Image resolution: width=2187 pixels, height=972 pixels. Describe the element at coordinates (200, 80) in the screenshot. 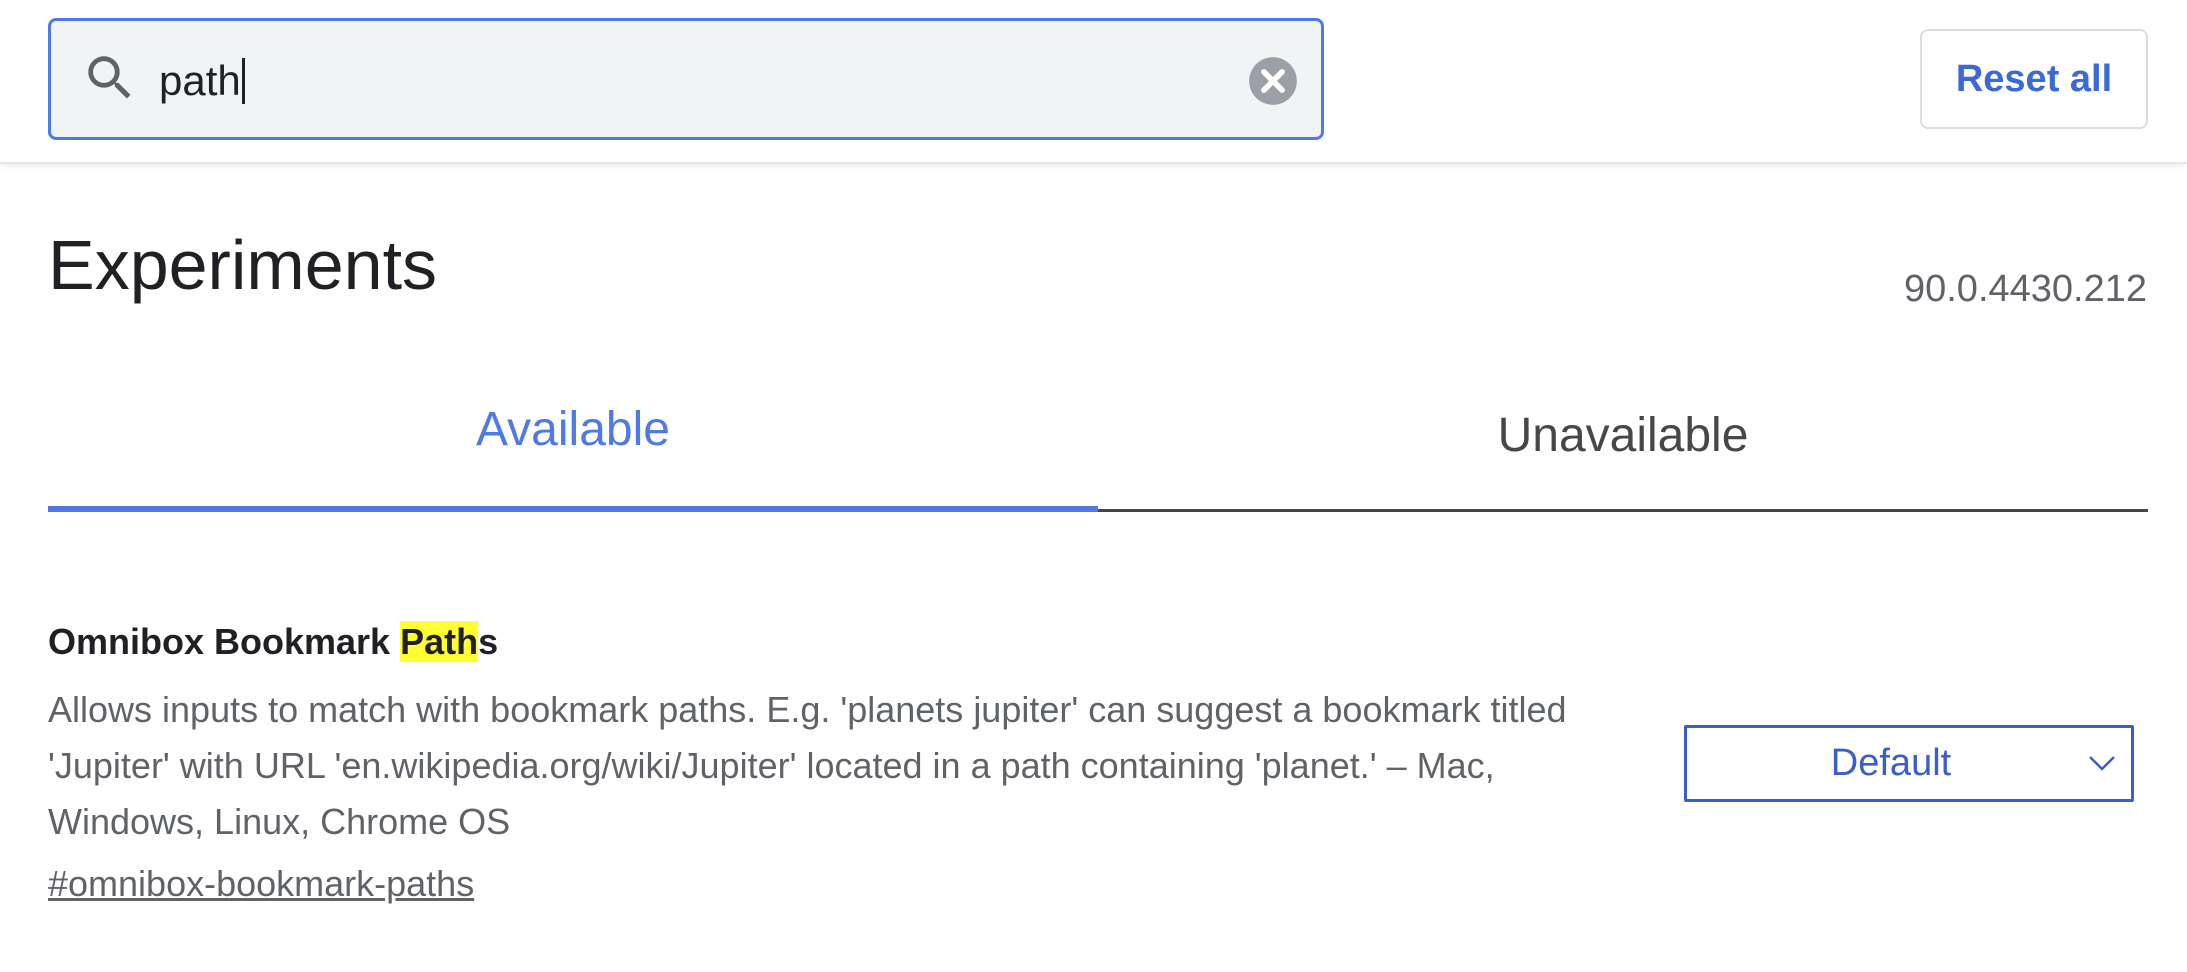

I see `search-input-value: path` at that location.